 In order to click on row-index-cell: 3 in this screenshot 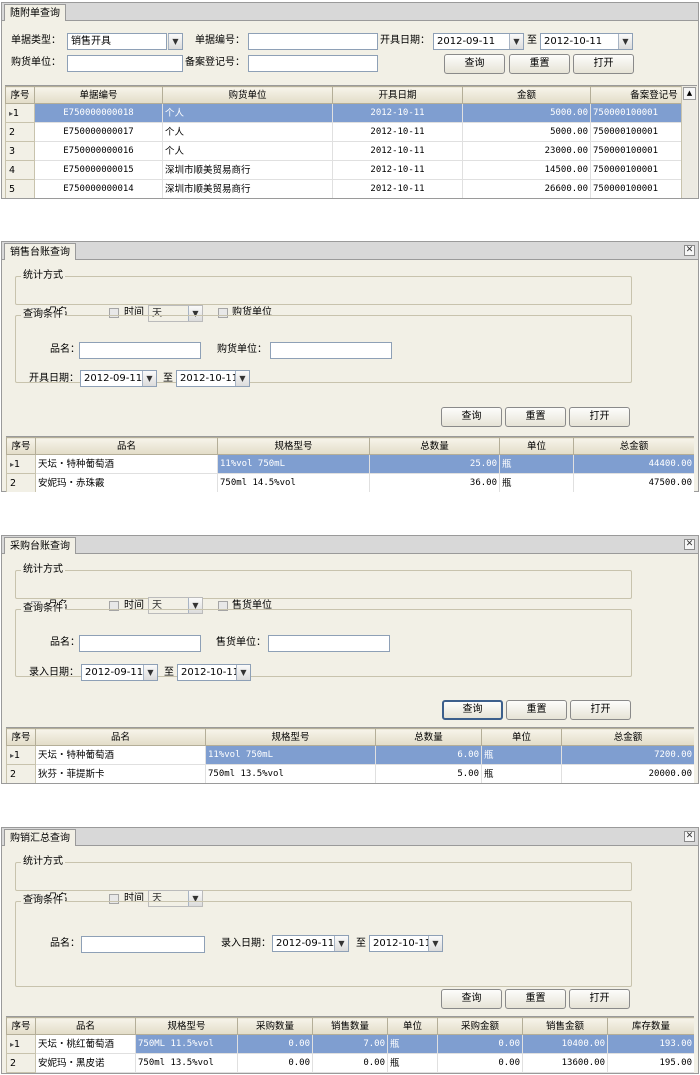, I will do `click(21, 1072)`.